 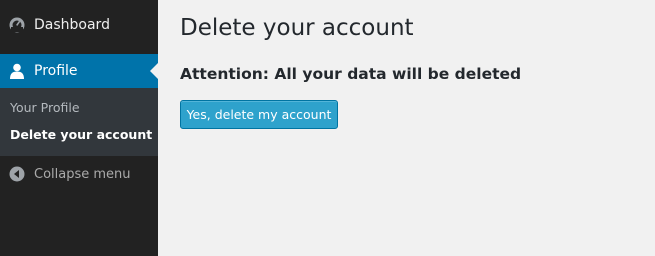 What do you see at coordinates (82, 174) in the screenshot?
I see `collapse-menu-label: Collapse menu` at bounding box center [82, 174].